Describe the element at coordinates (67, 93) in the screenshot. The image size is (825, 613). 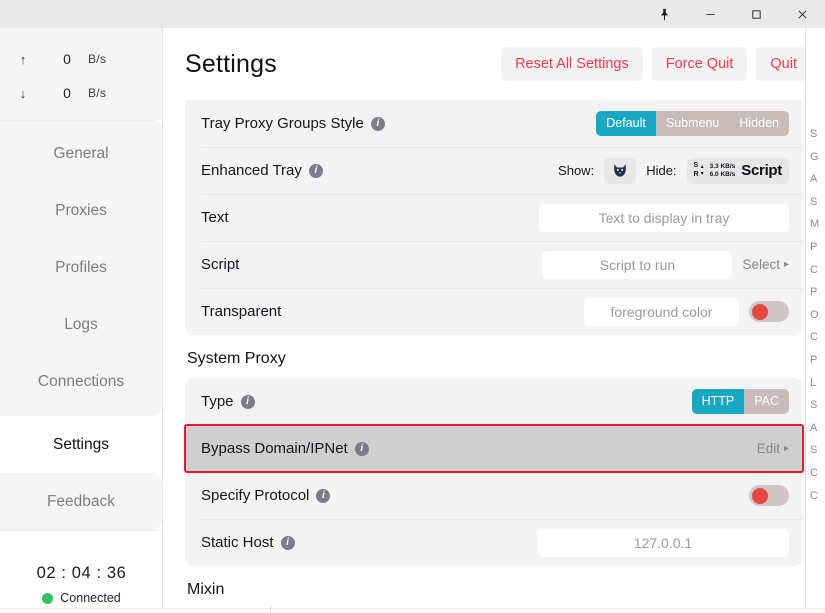
I see `download-value: 0` at that location.